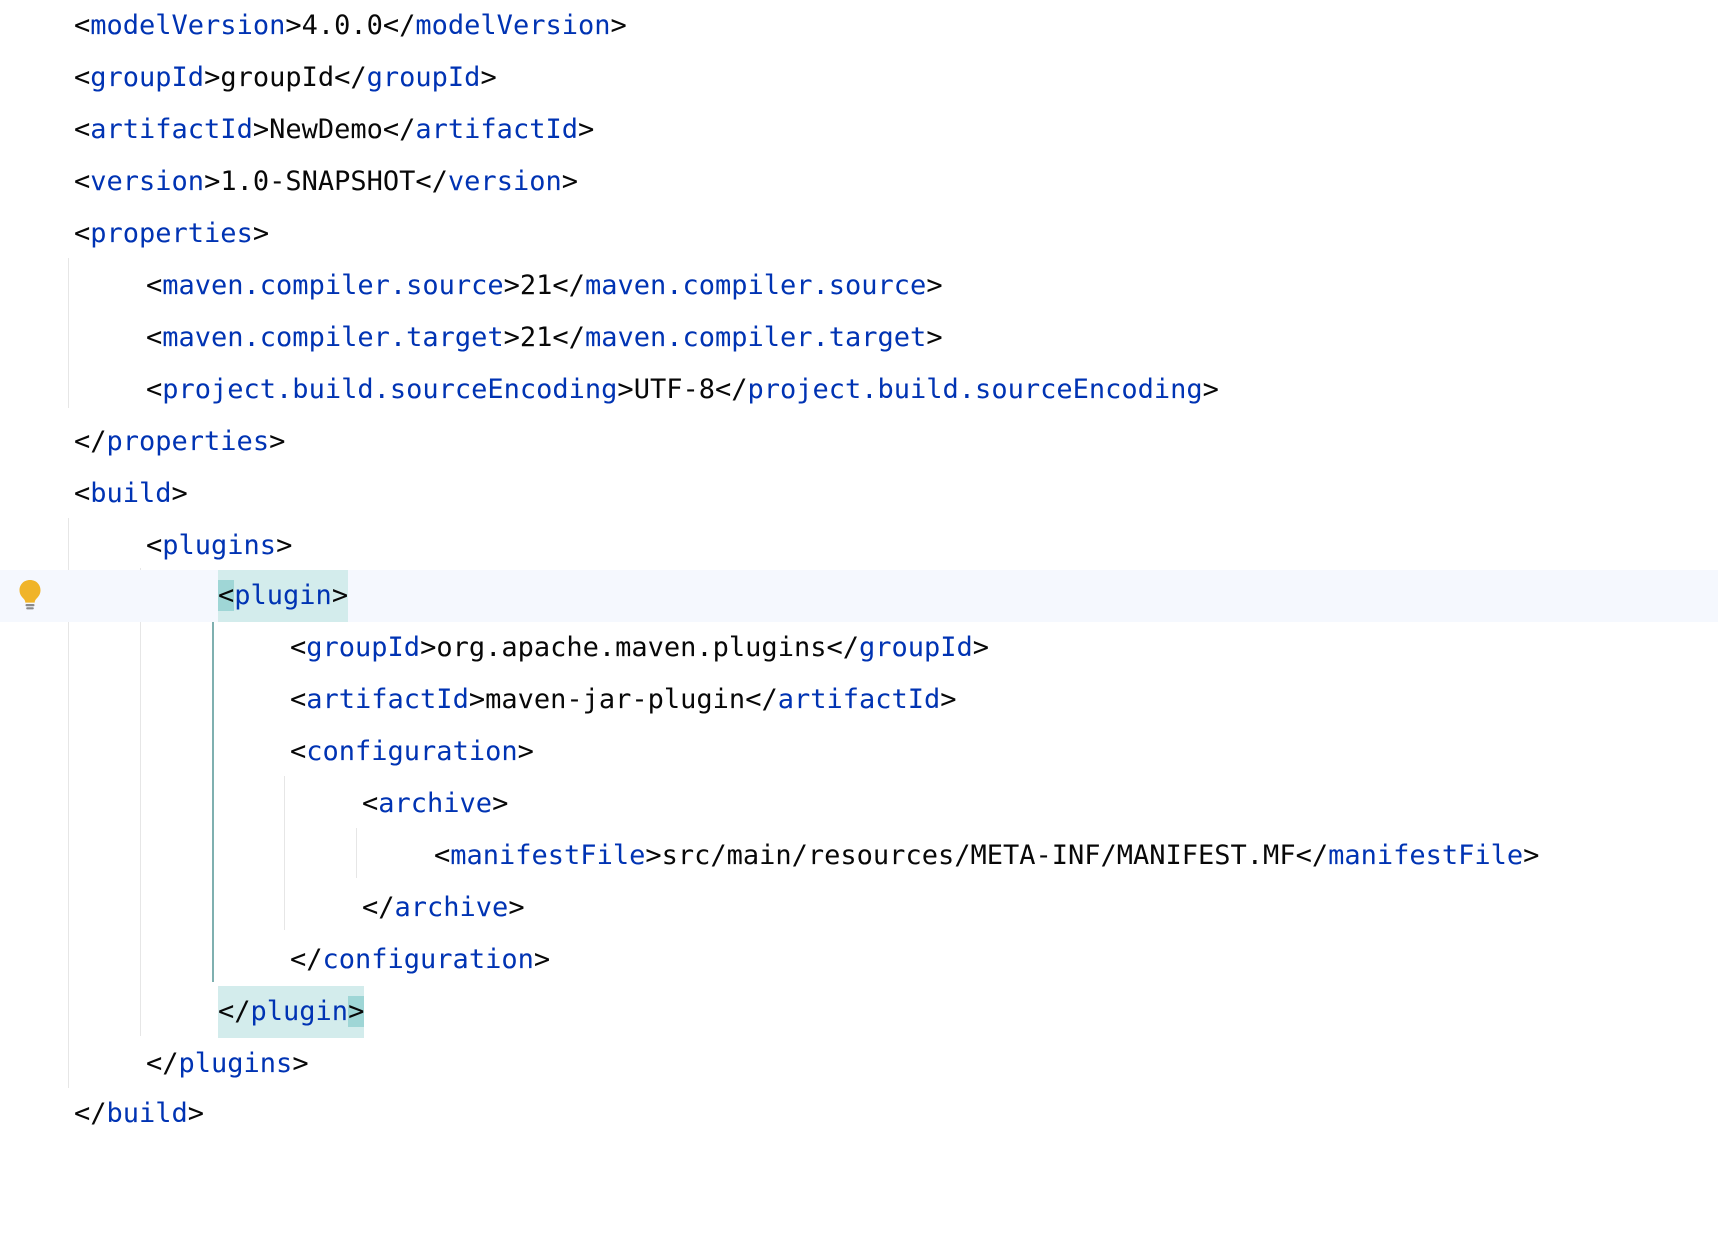 The width and height of the screenshot is (1718, 1234). I want to click on xml-text-value: maven-jar-plugin, so click(615, 699).